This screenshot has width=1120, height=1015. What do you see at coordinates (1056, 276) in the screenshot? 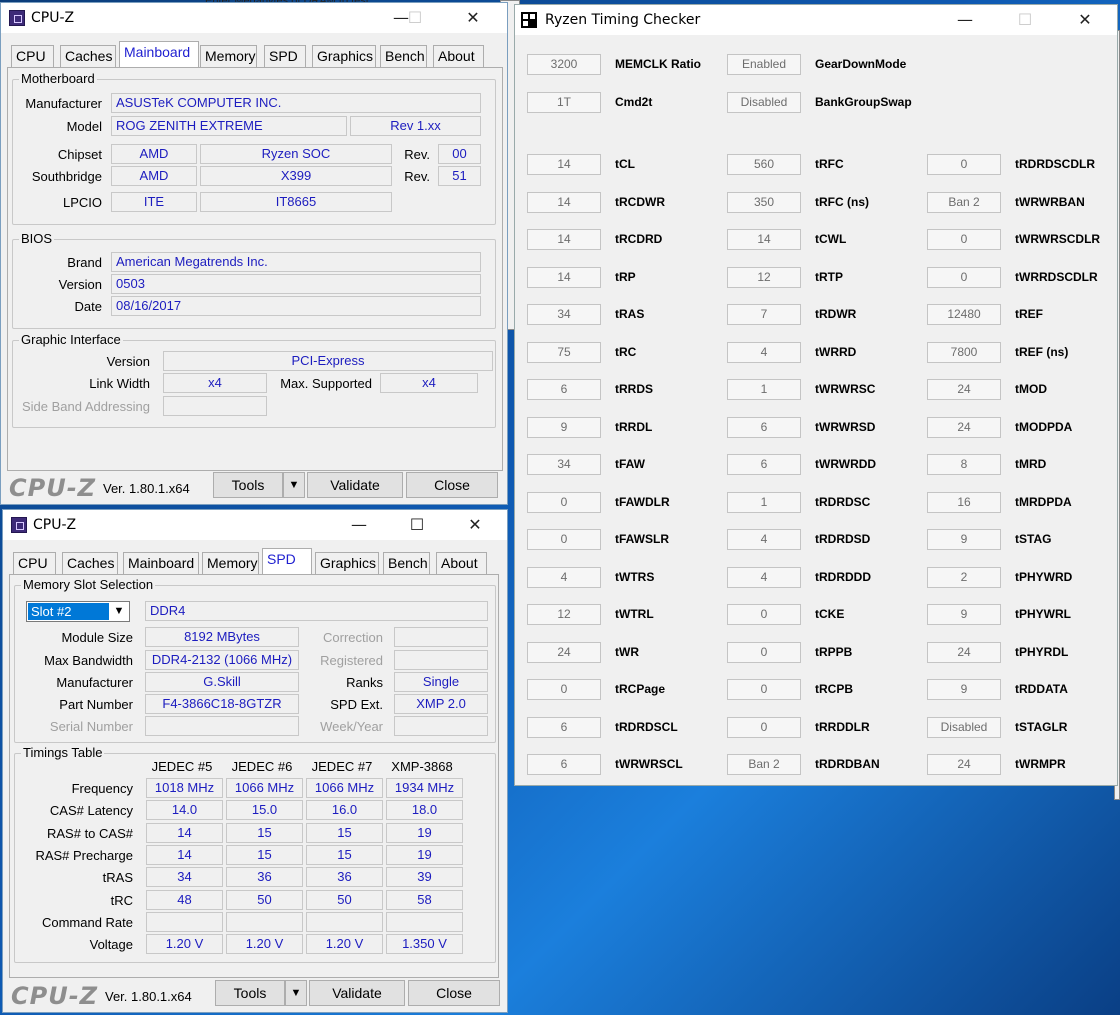
I see `timing-label: tWRRDSCDLR` at bounding box center [1056, 276].